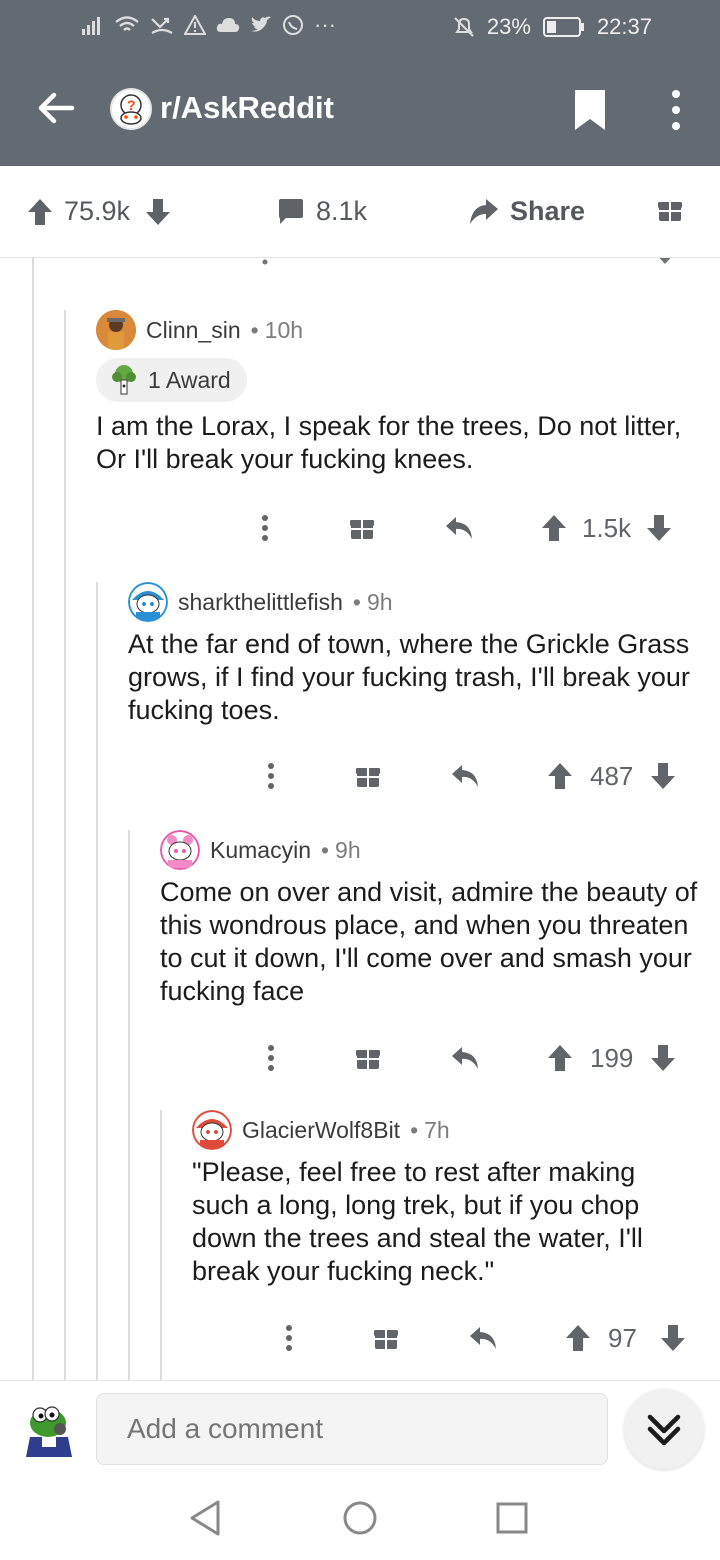  What do you see at coordinates (162, 25) in the screenshot?
I see `missed-call-icon` at bounding box center [162, 25].